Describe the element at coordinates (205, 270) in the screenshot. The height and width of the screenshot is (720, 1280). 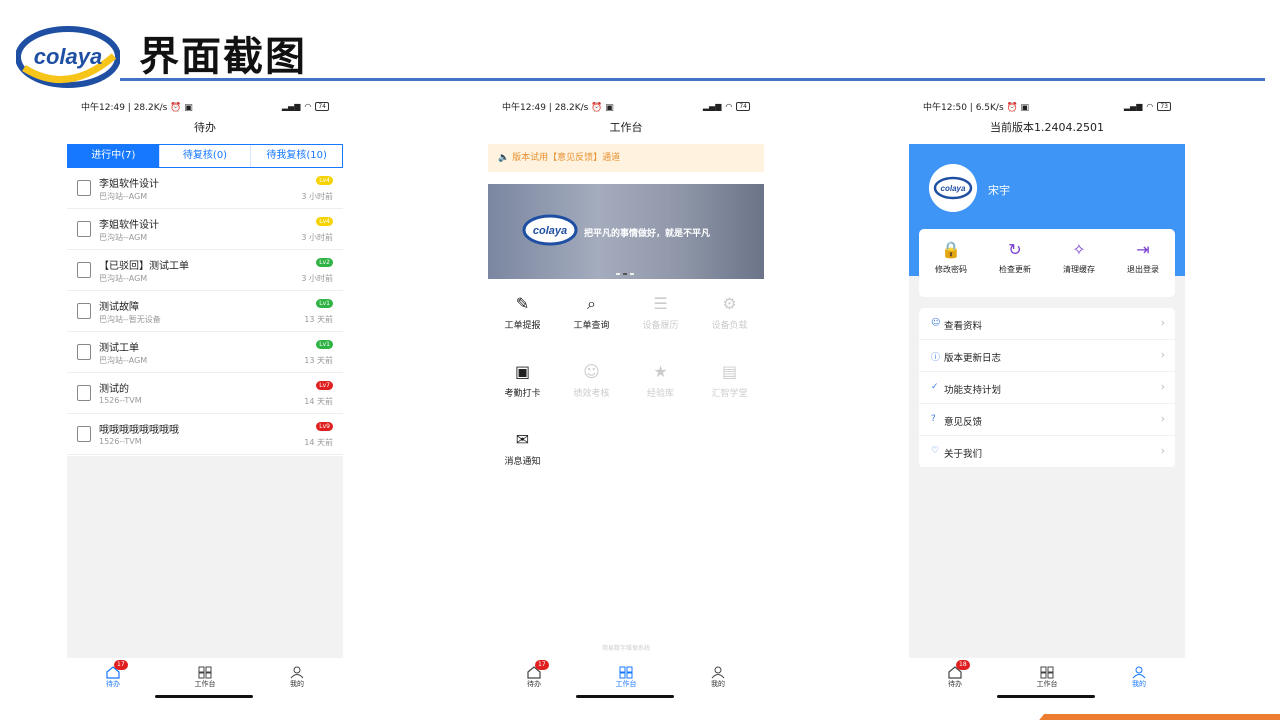
I see `todo-item: 【已驳回】测试工单 巴沟站--AGM Lv2 3 小时前` at that location.